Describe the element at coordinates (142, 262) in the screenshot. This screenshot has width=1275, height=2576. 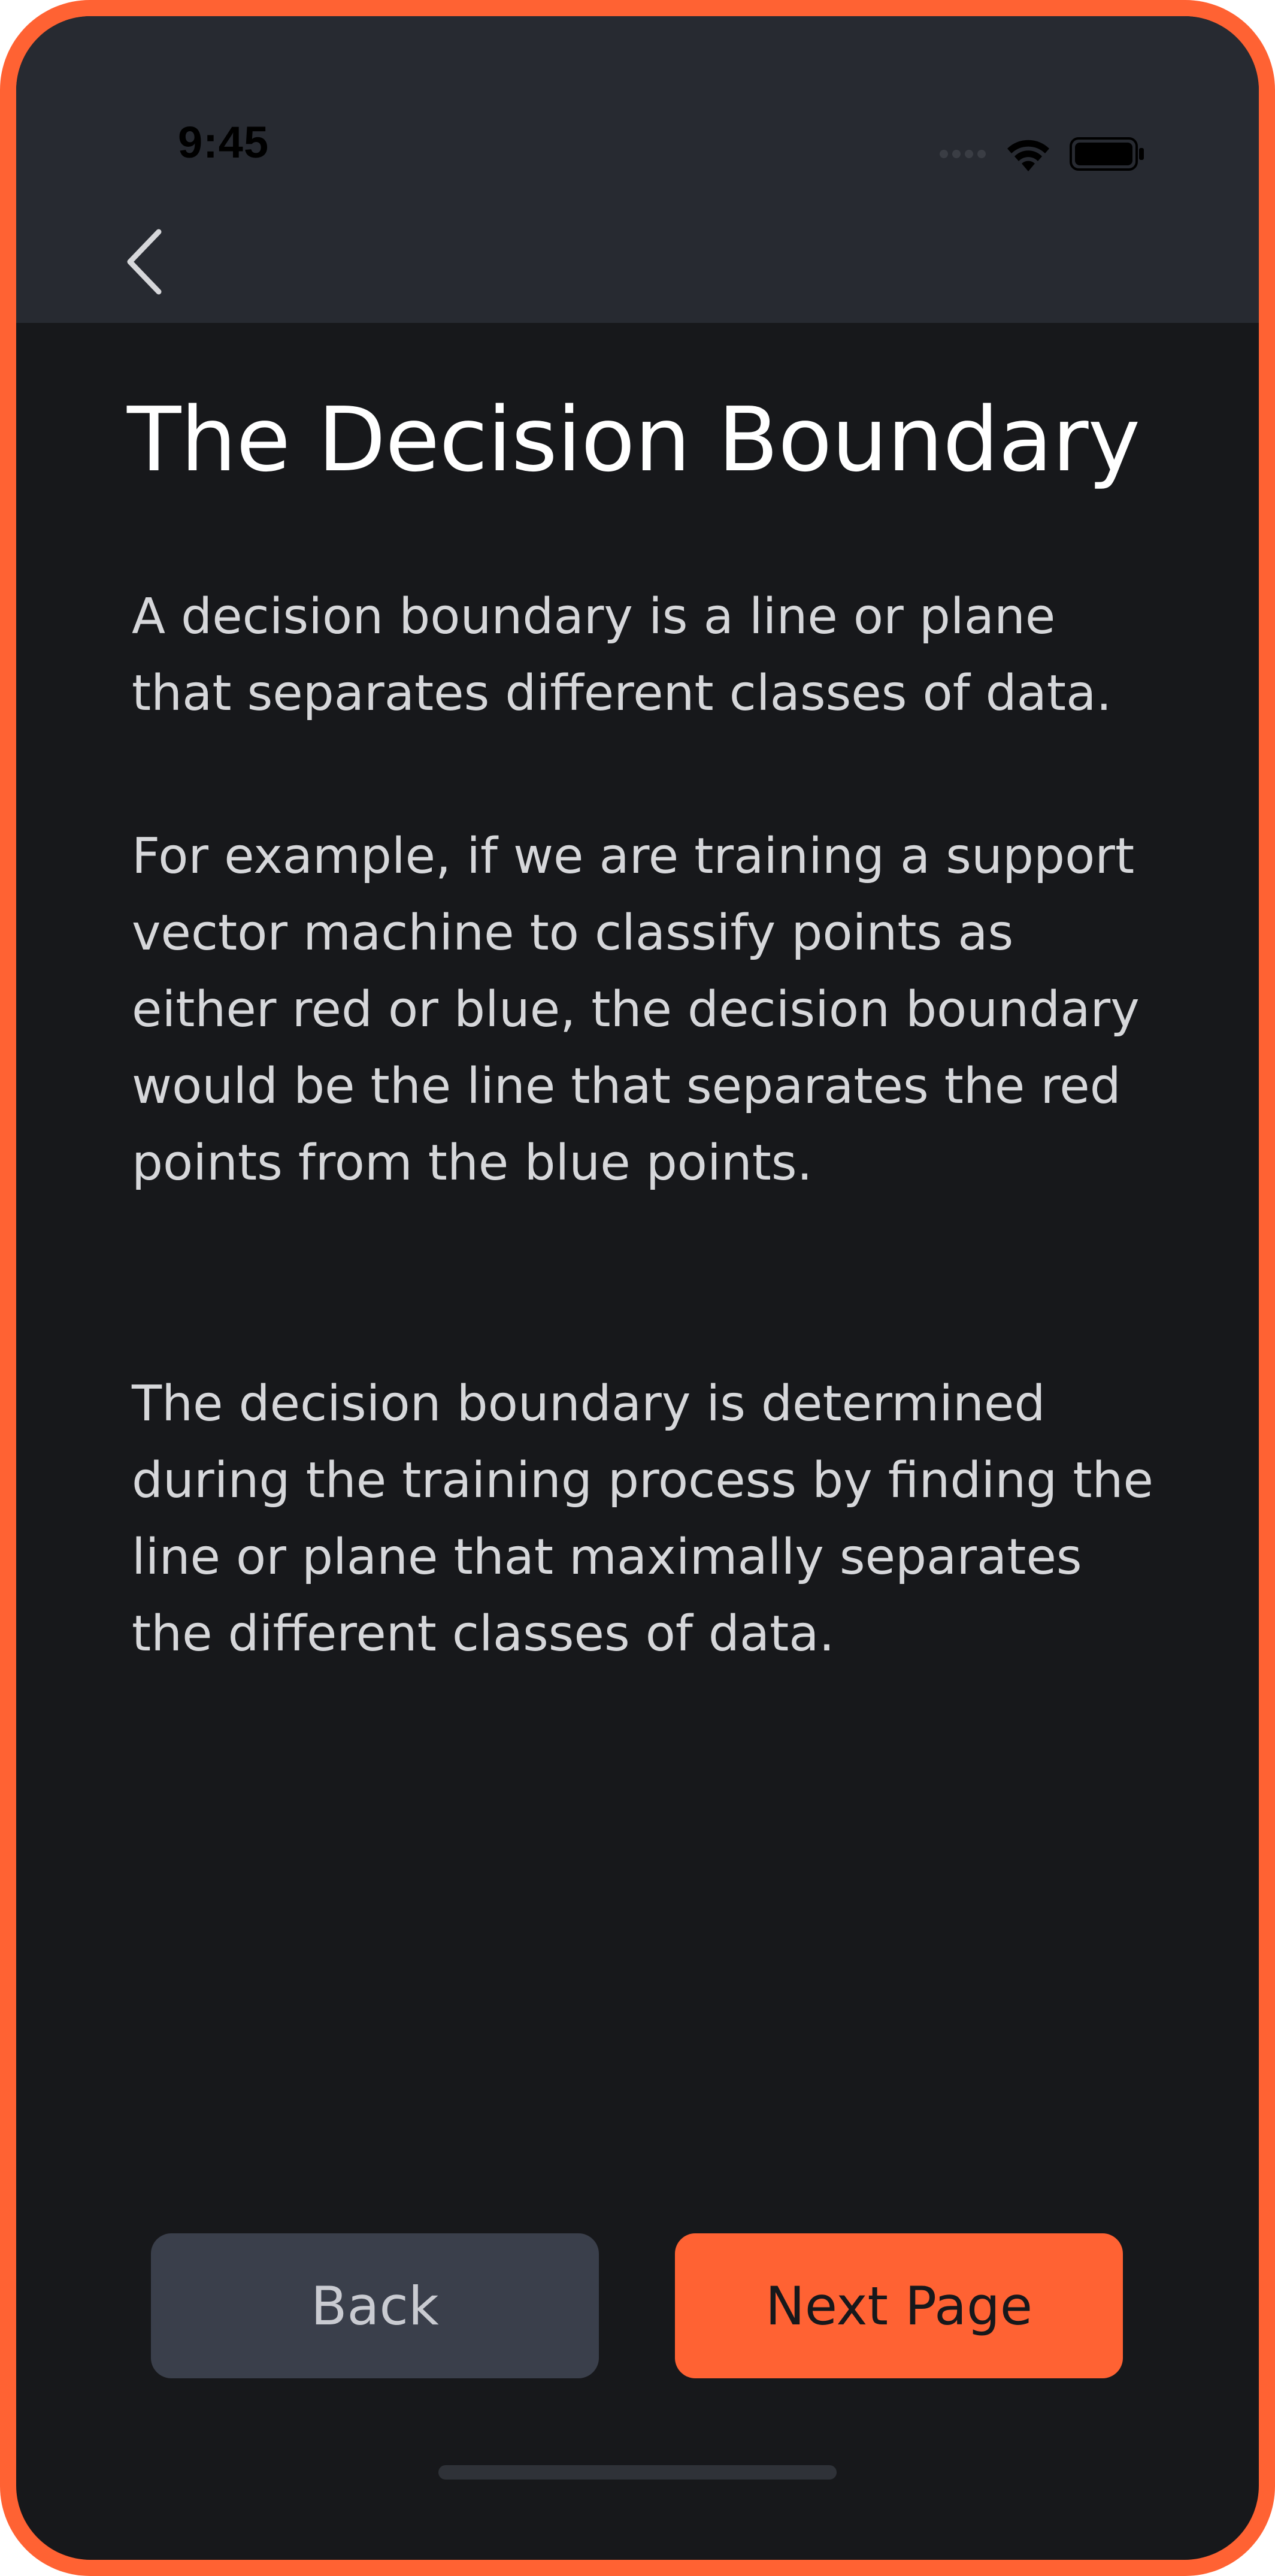
I see `chevron-left-icon` at that location.